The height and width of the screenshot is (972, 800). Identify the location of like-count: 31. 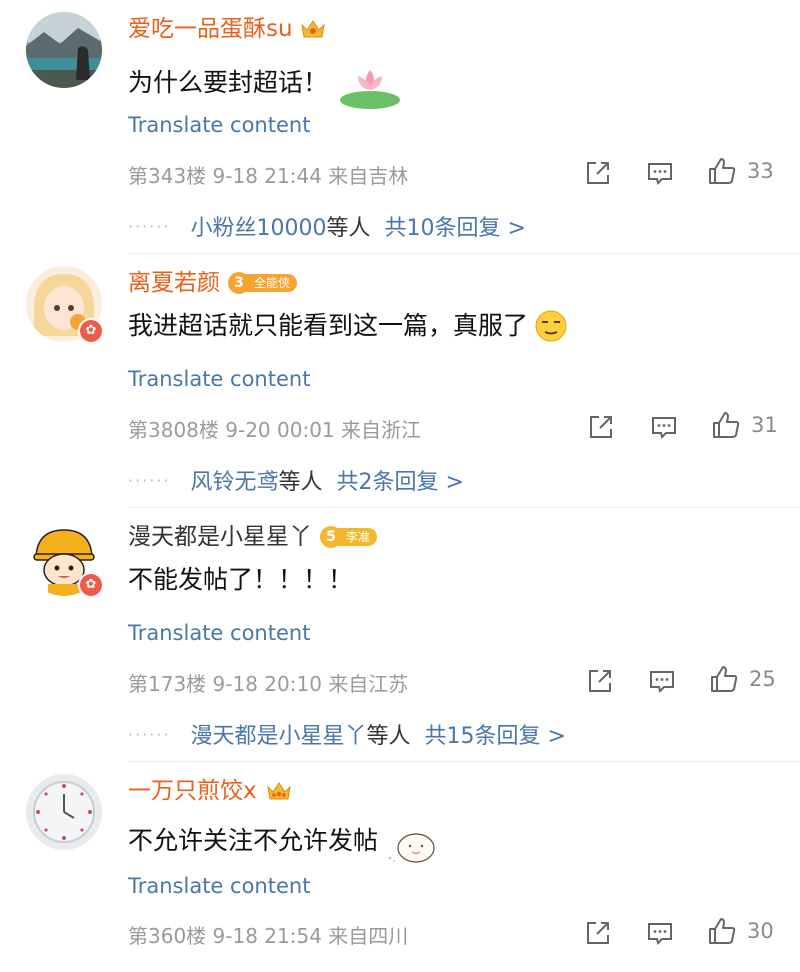
(764, 425).